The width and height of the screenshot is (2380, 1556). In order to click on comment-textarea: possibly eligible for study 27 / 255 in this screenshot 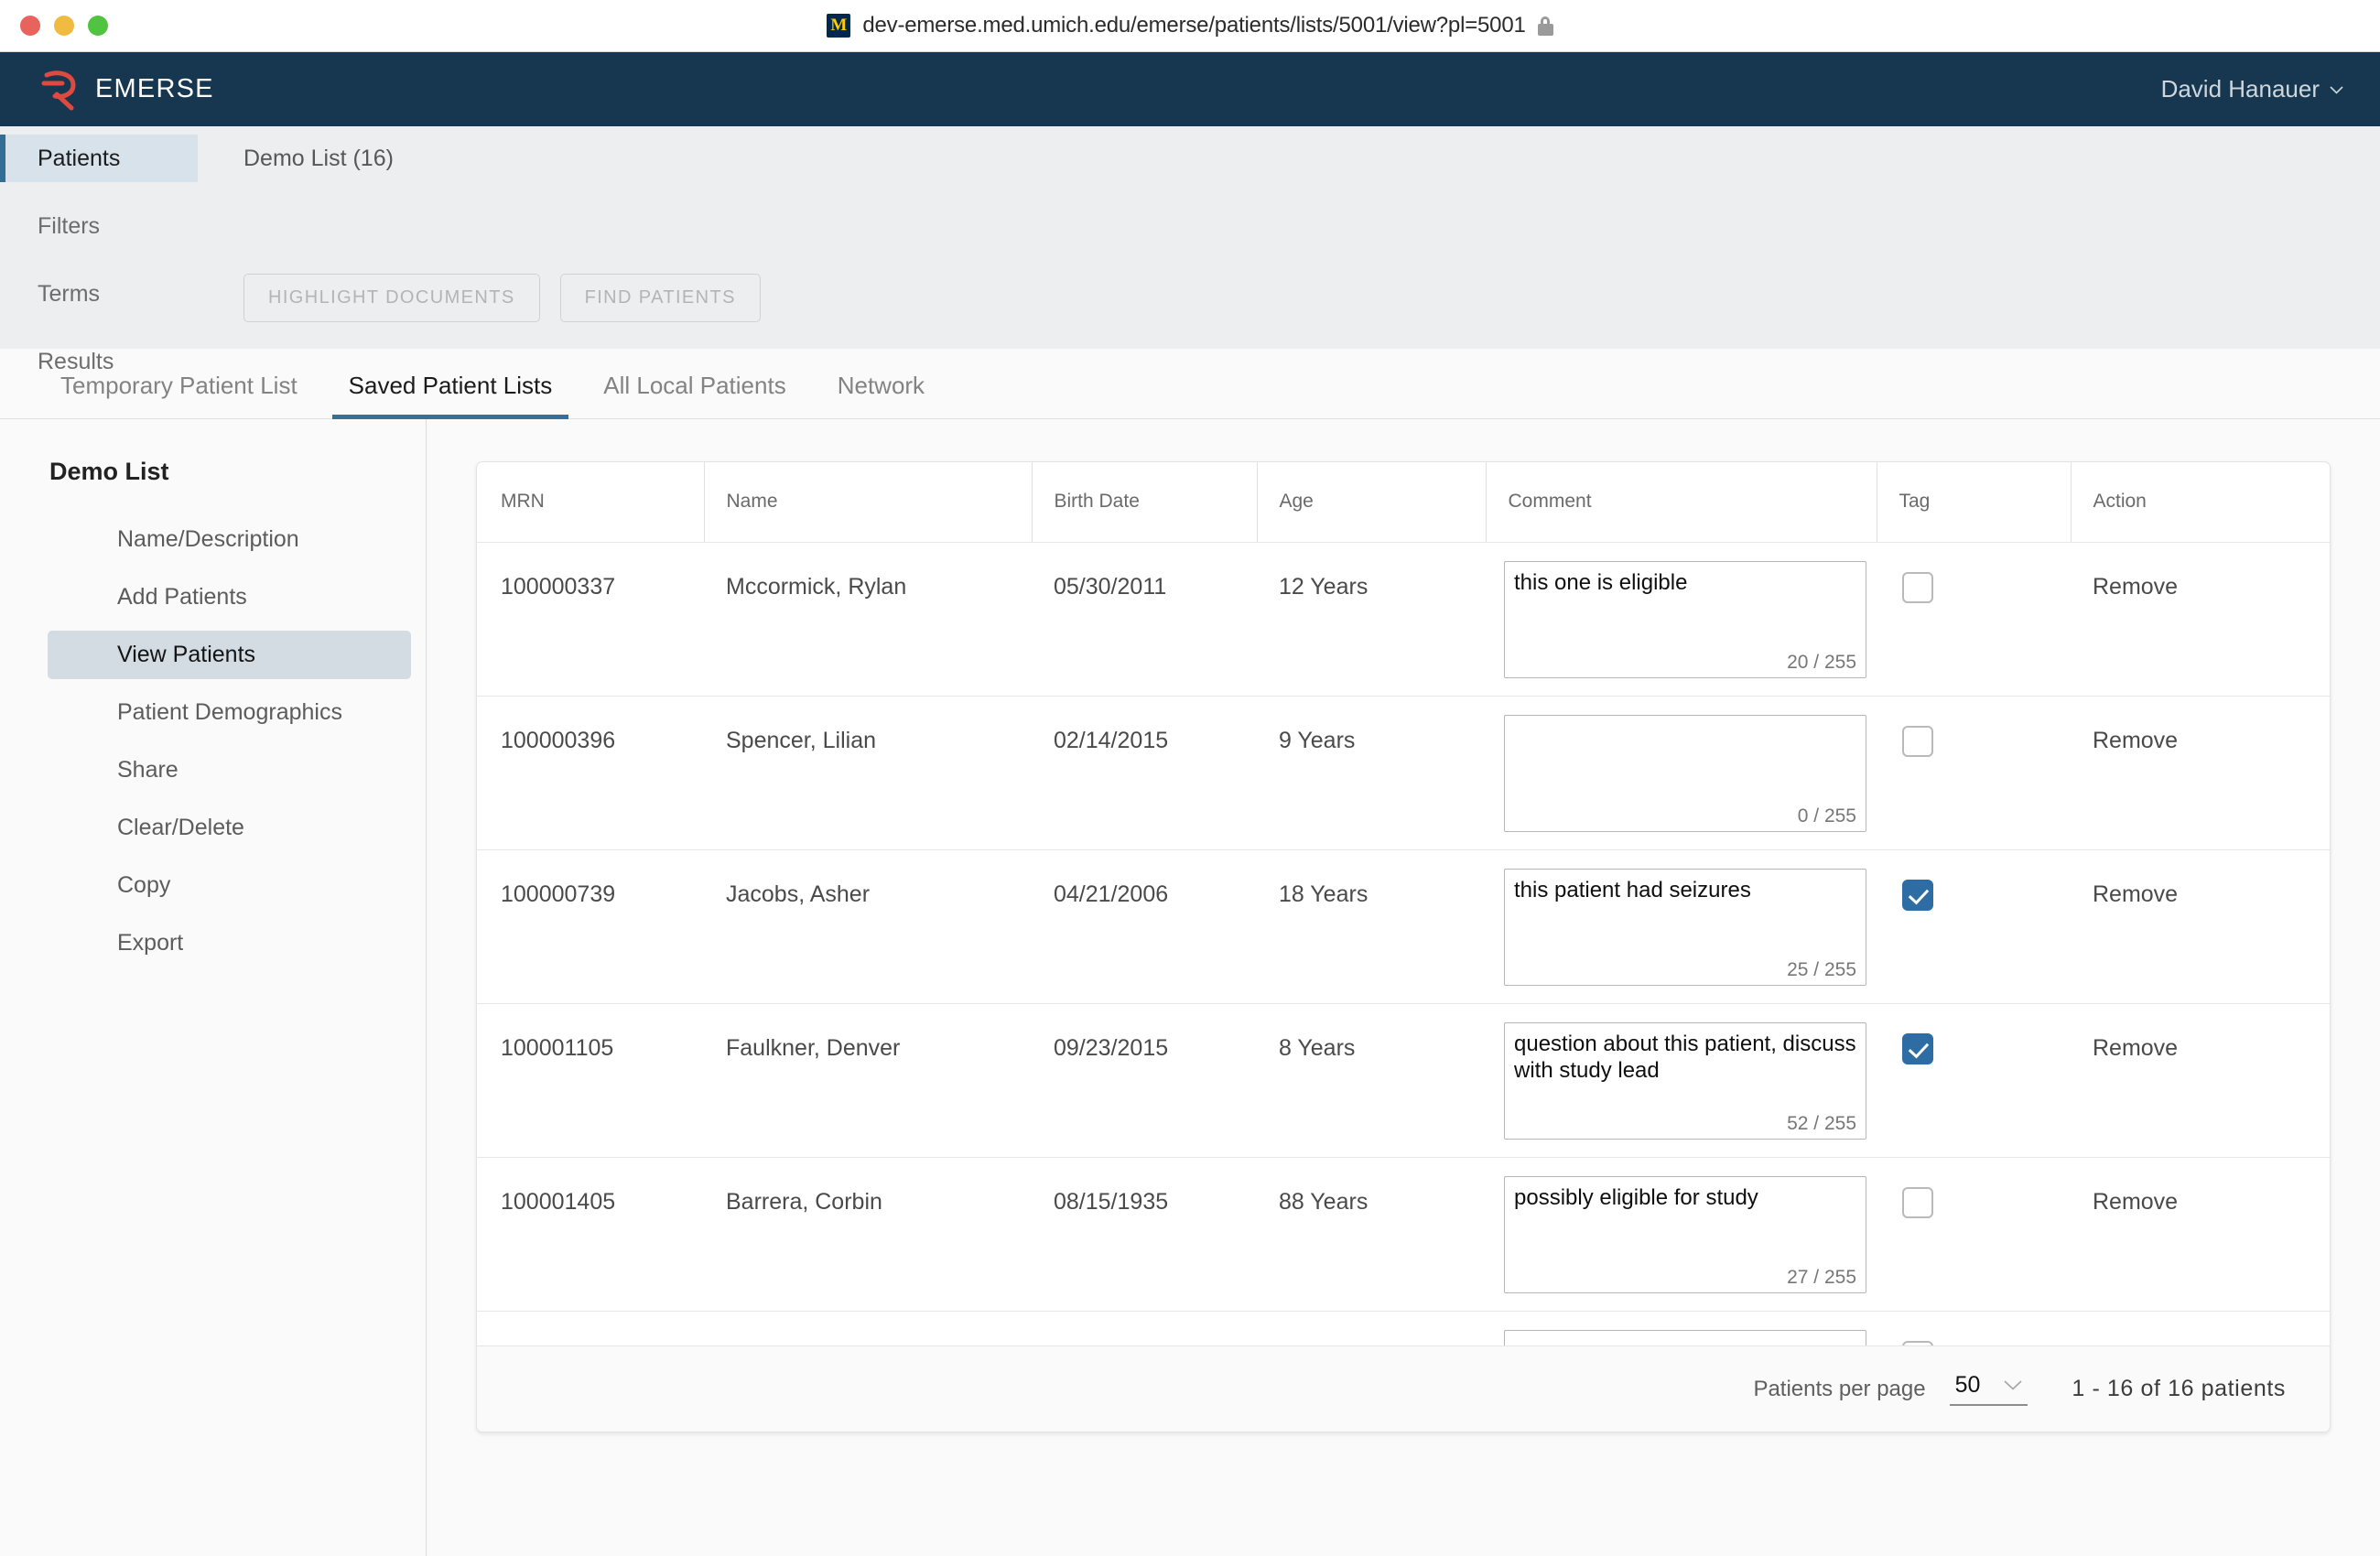, I will do `click(1685, 1234)`.